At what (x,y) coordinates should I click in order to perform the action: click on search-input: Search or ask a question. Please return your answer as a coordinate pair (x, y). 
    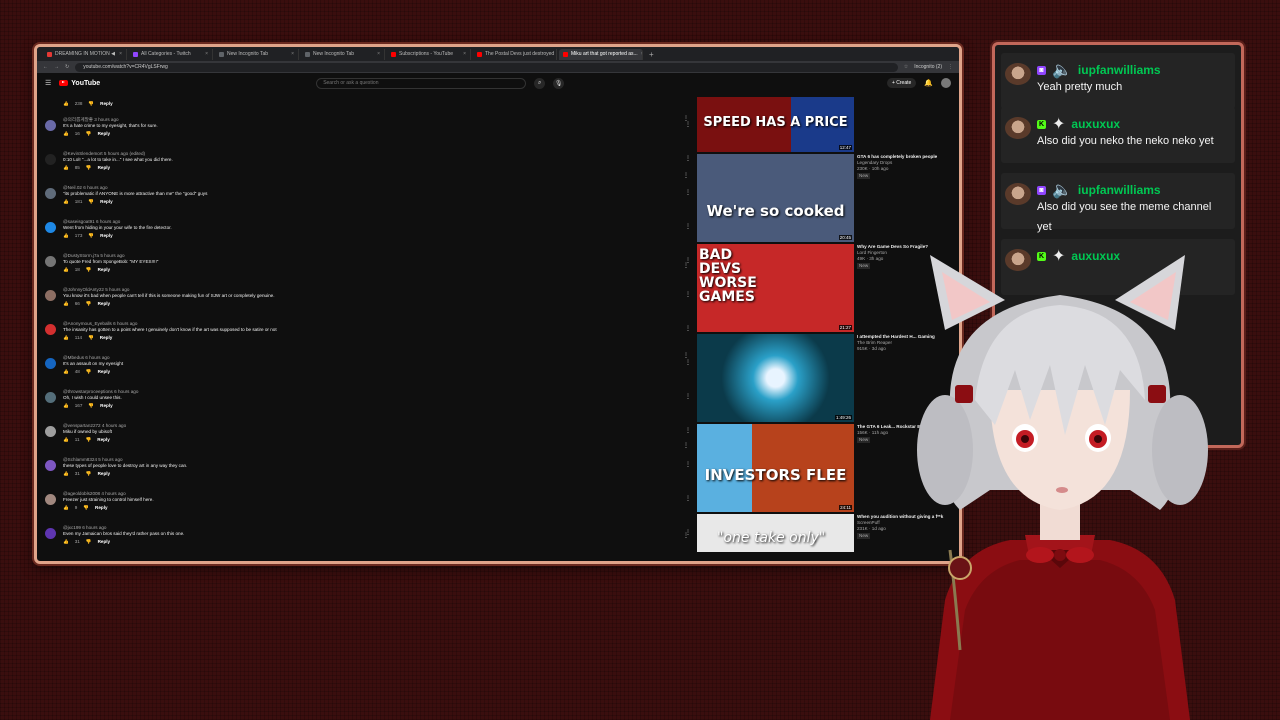
    Looking at the image, I should click on (421, 83).